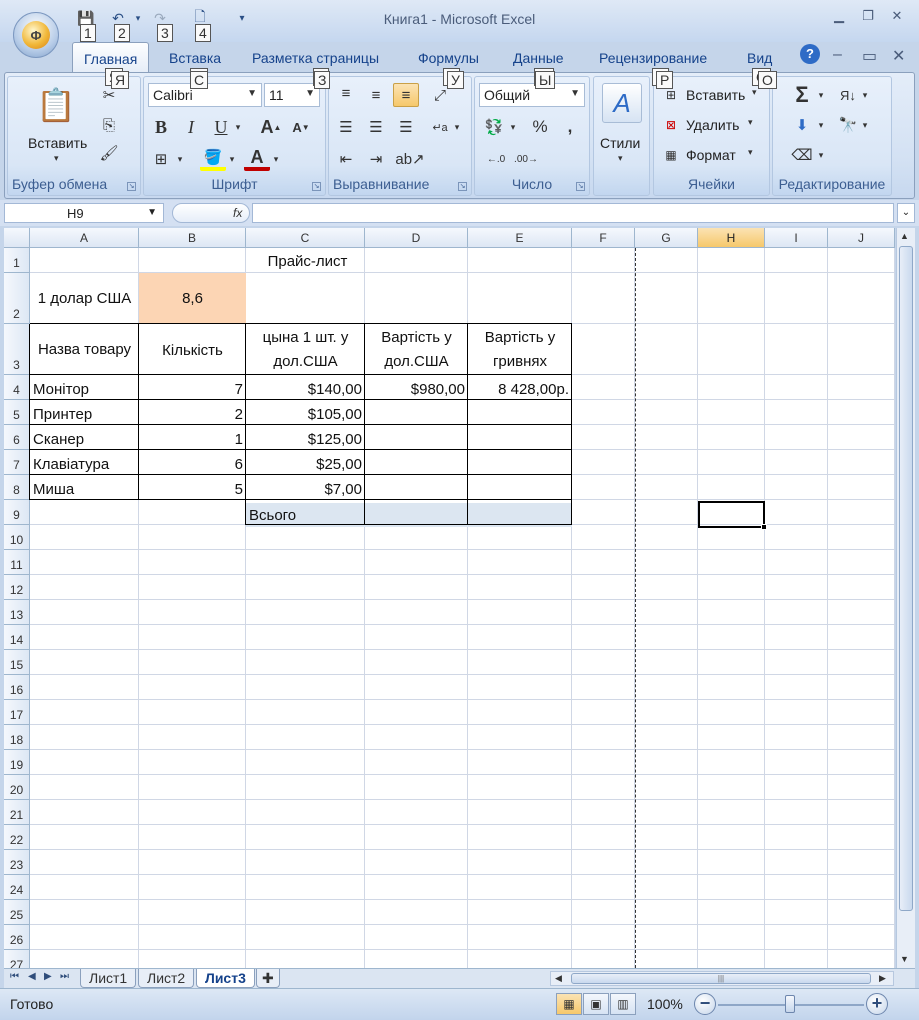 The image size is (919, 1020). I want to click on cell-d3: Вартість у дол.США, so click(416, 350).